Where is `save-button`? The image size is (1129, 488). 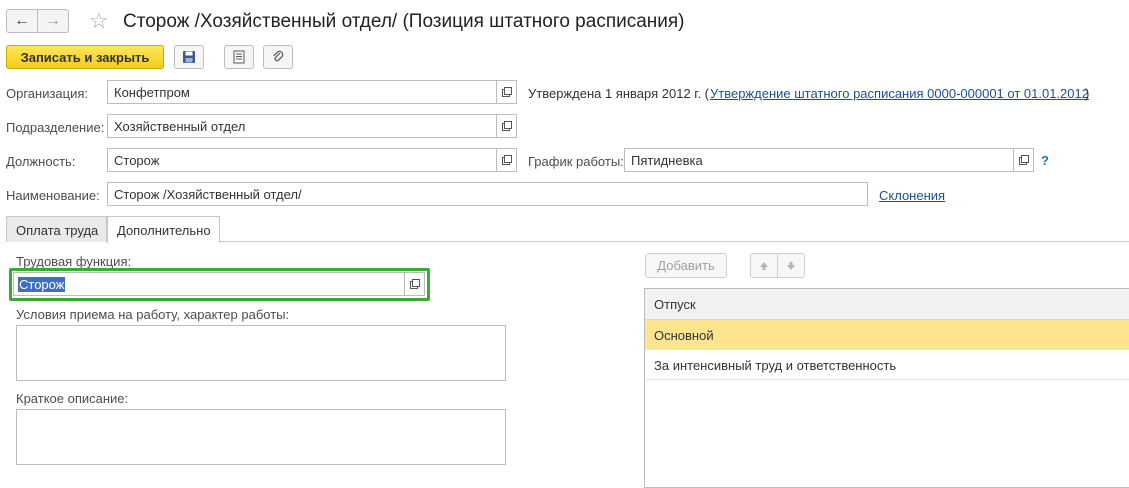
save-button is located at coordinates (189, 57).